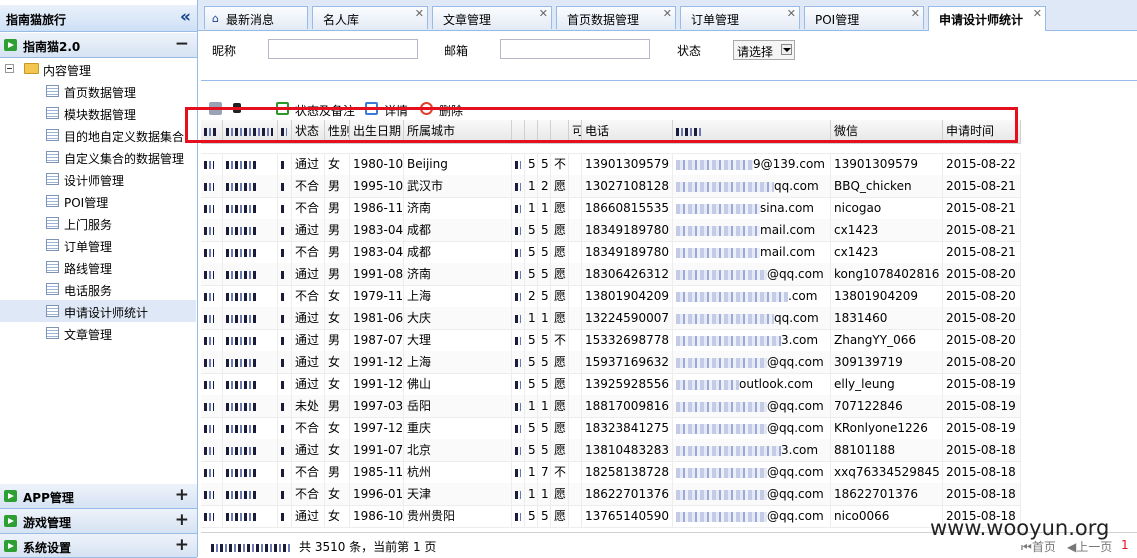  I want to click on sidebar-item: 设计师管理, so click(98, 179).